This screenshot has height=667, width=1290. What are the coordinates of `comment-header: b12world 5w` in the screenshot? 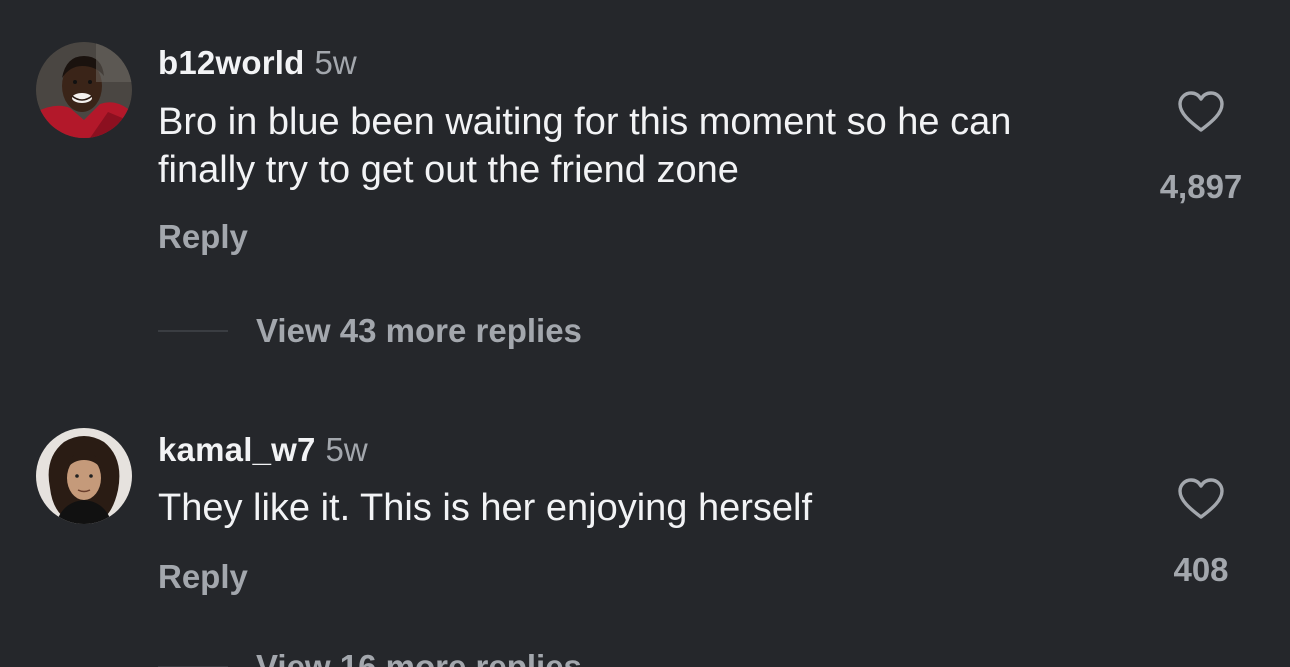 It's located at (257, 63).